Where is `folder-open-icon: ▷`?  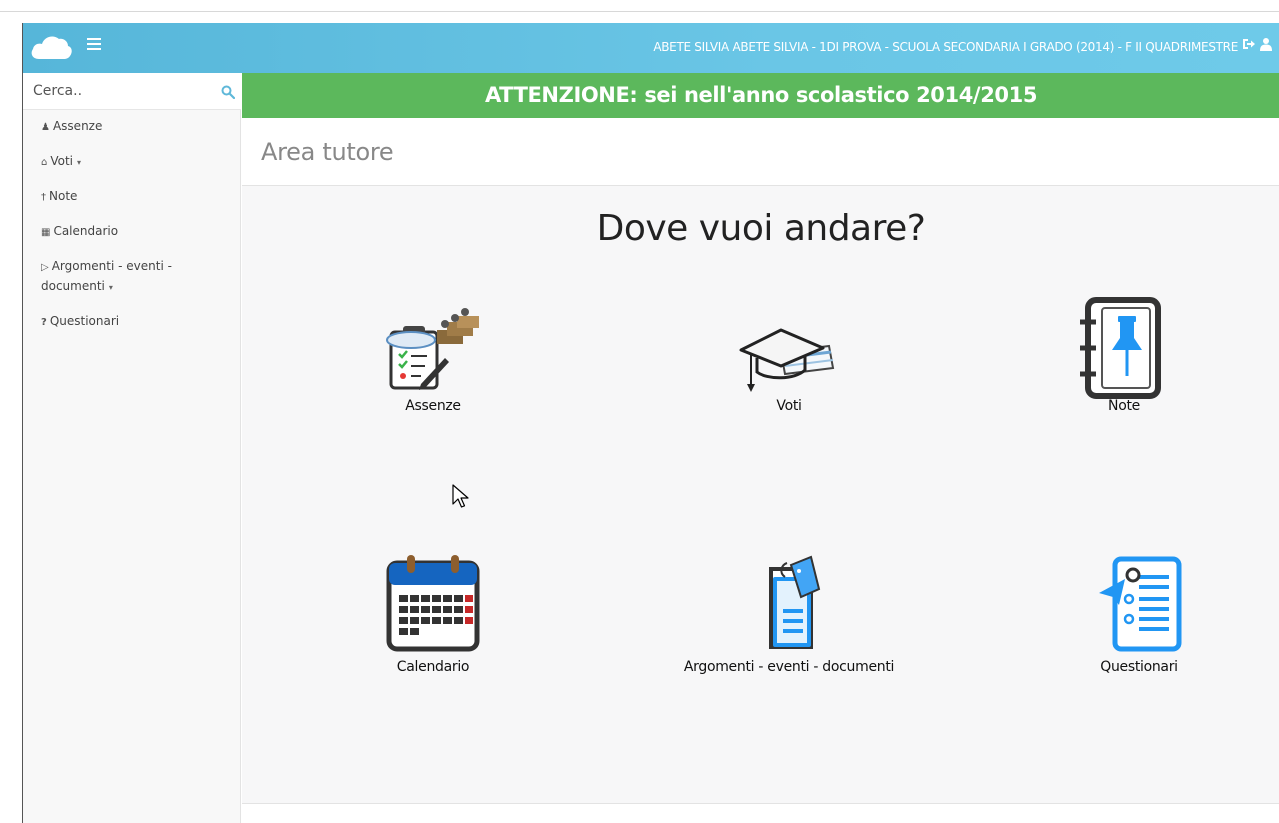
folder-open-icon: ▷ is located at coordinates (45, 267).